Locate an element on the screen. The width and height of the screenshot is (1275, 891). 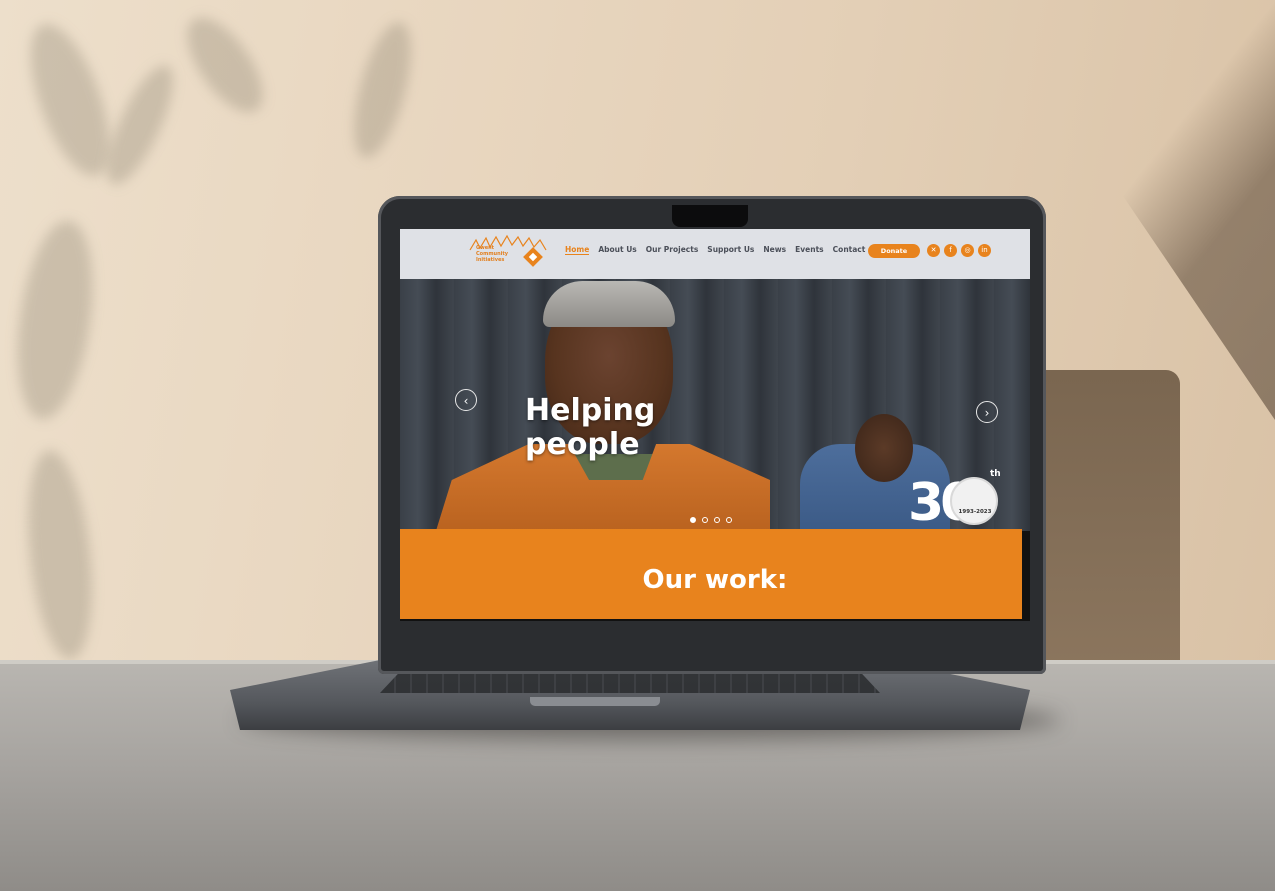
badge-seal-icon is located at coordinates (974, 501).